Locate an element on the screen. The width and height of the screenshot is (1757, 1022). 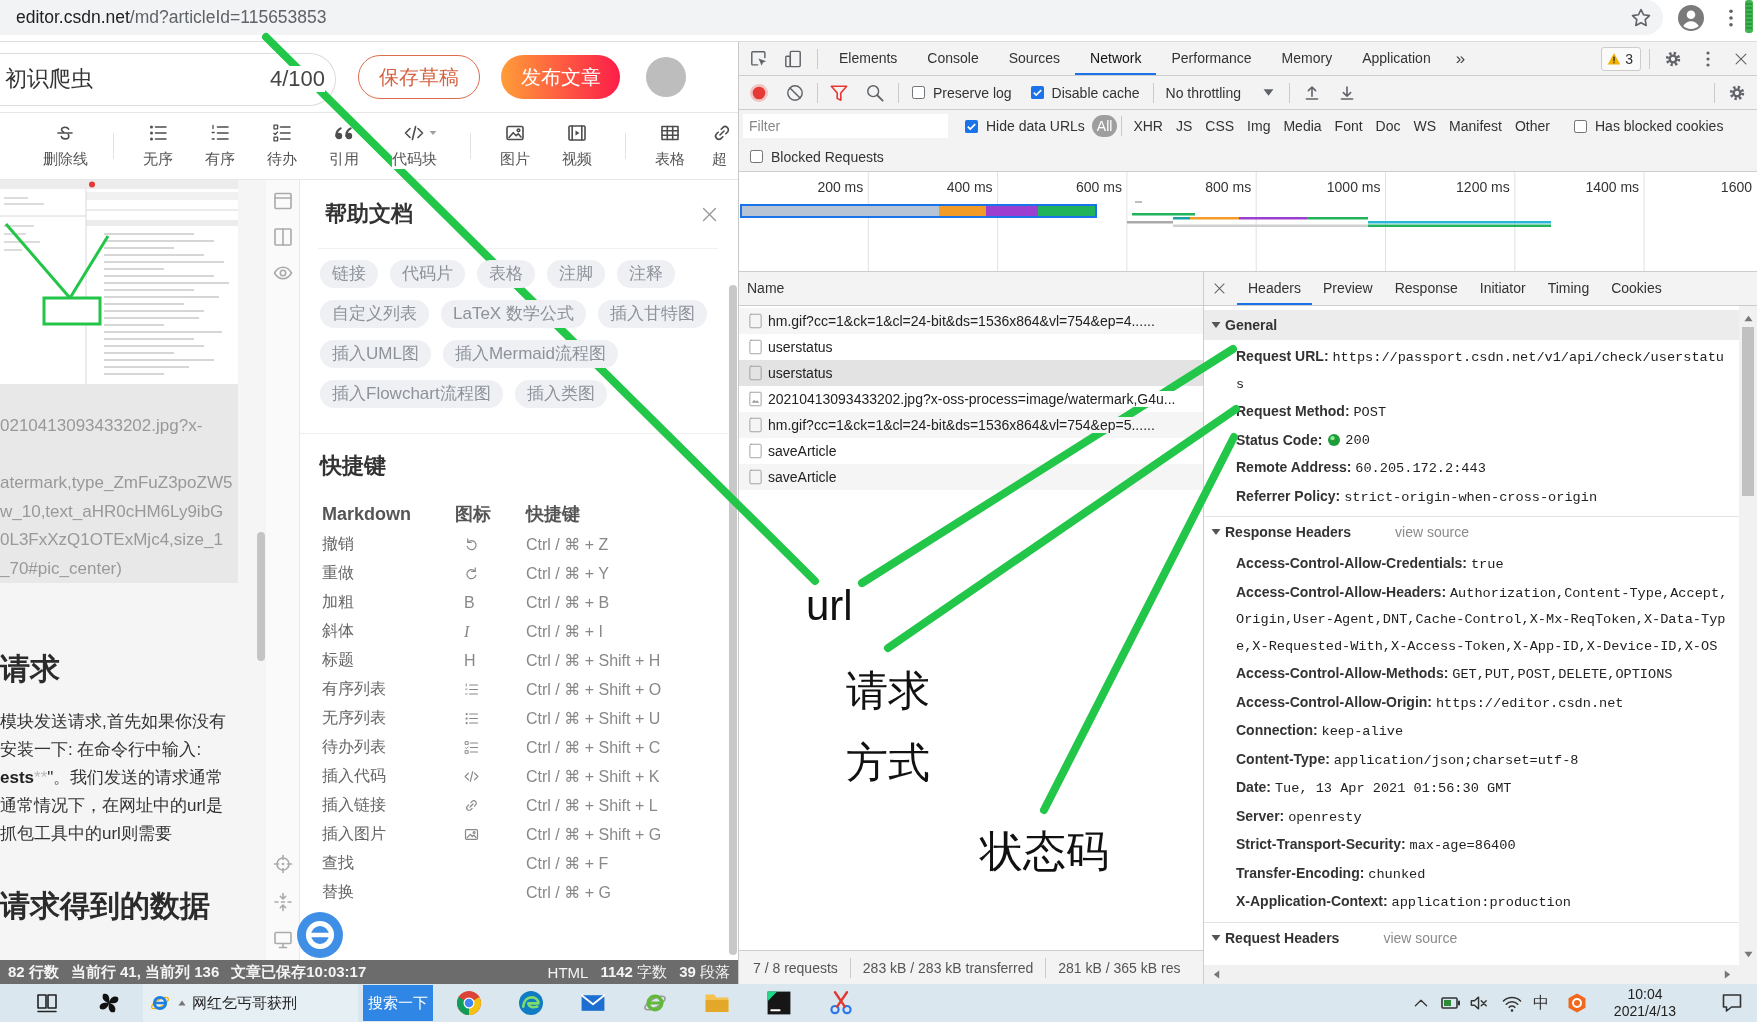
checkbox-label: Disable cache is located at coordinates (1095, 92).